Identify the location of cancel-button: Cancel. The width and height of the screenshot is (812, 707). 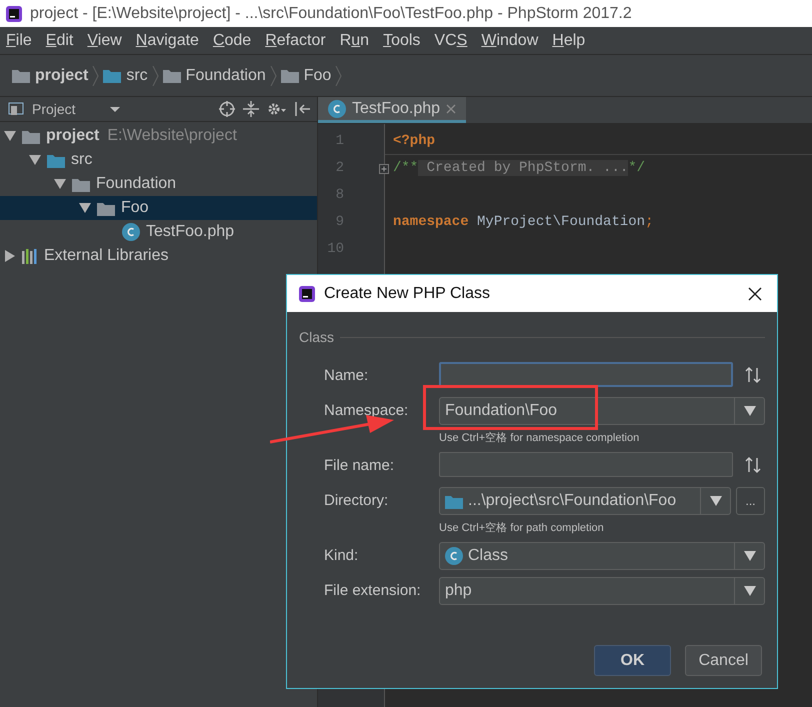
(723, 660).